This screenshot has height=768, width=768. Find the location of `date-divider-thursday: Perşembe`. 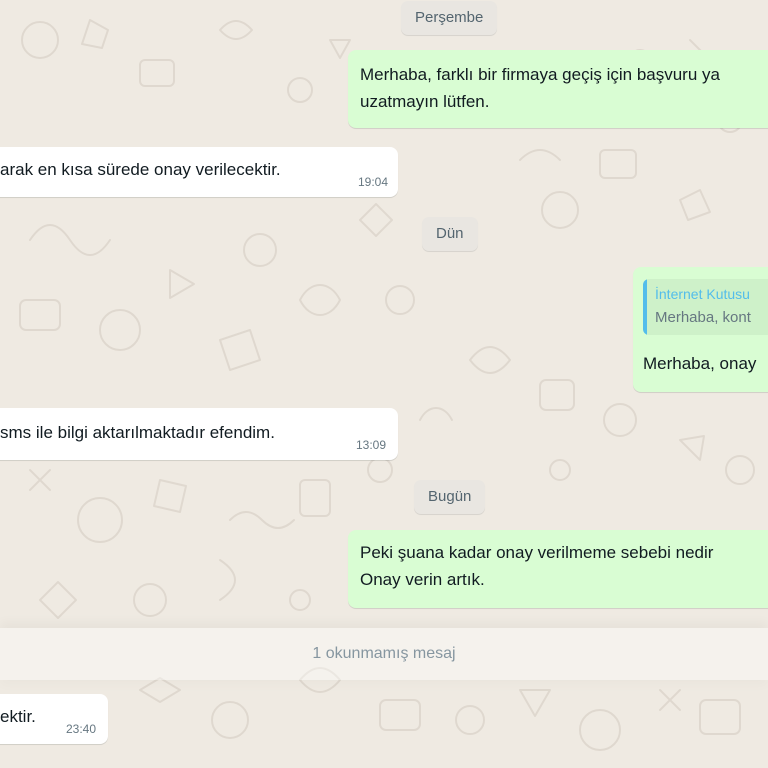

date-divider-thursday: Perşembe is located at coordinates (449, 18).